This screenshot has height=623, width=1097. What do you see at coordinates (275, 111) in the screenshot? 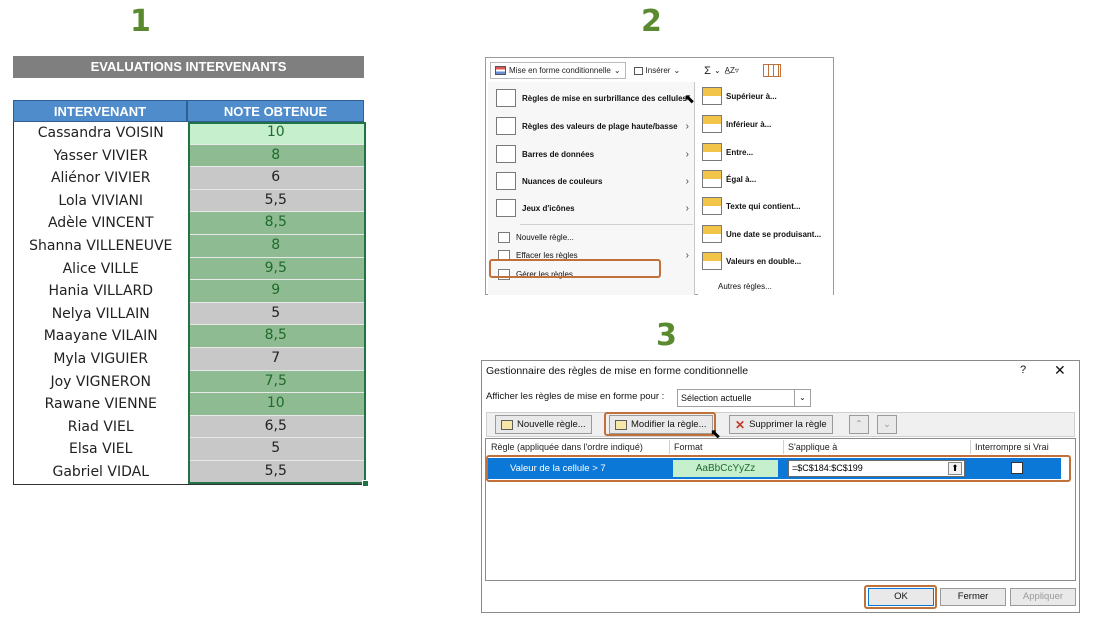
I see `header-note: NOTE OBTENUE` at bounding box center [275, 111].